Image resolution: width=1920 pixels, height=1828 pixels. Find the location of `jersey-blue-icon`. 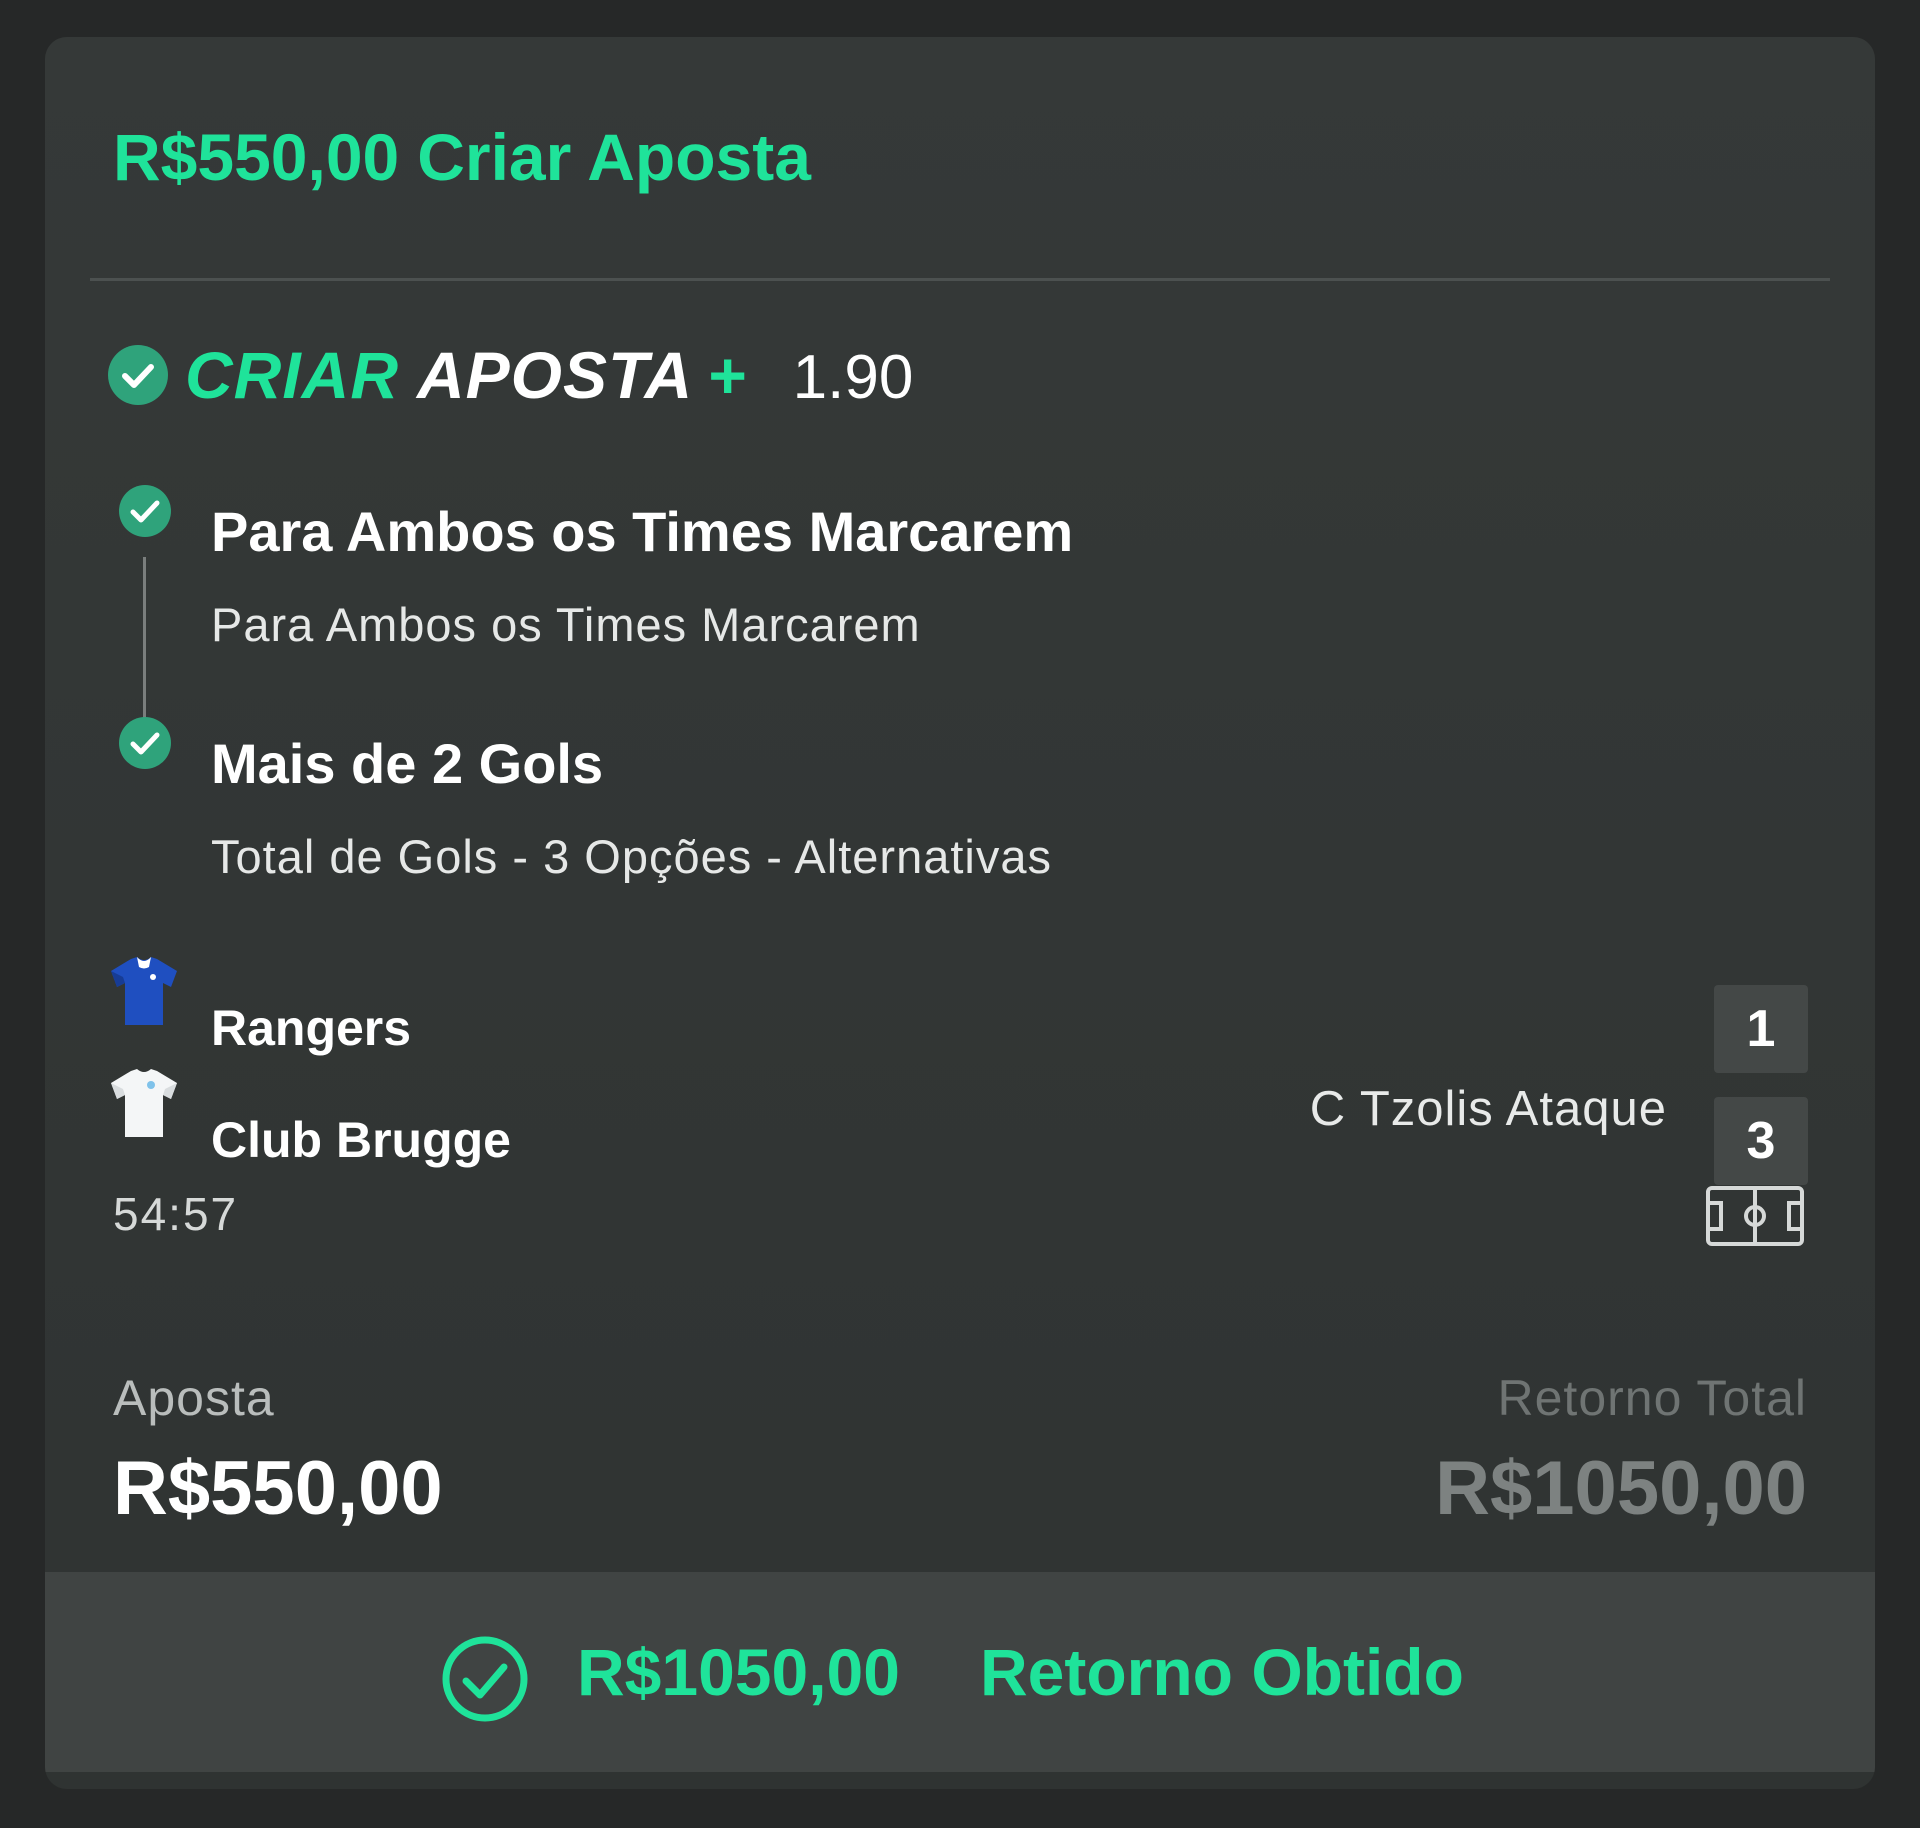

jersey-blue-icon is located at coordinates (144, 991).